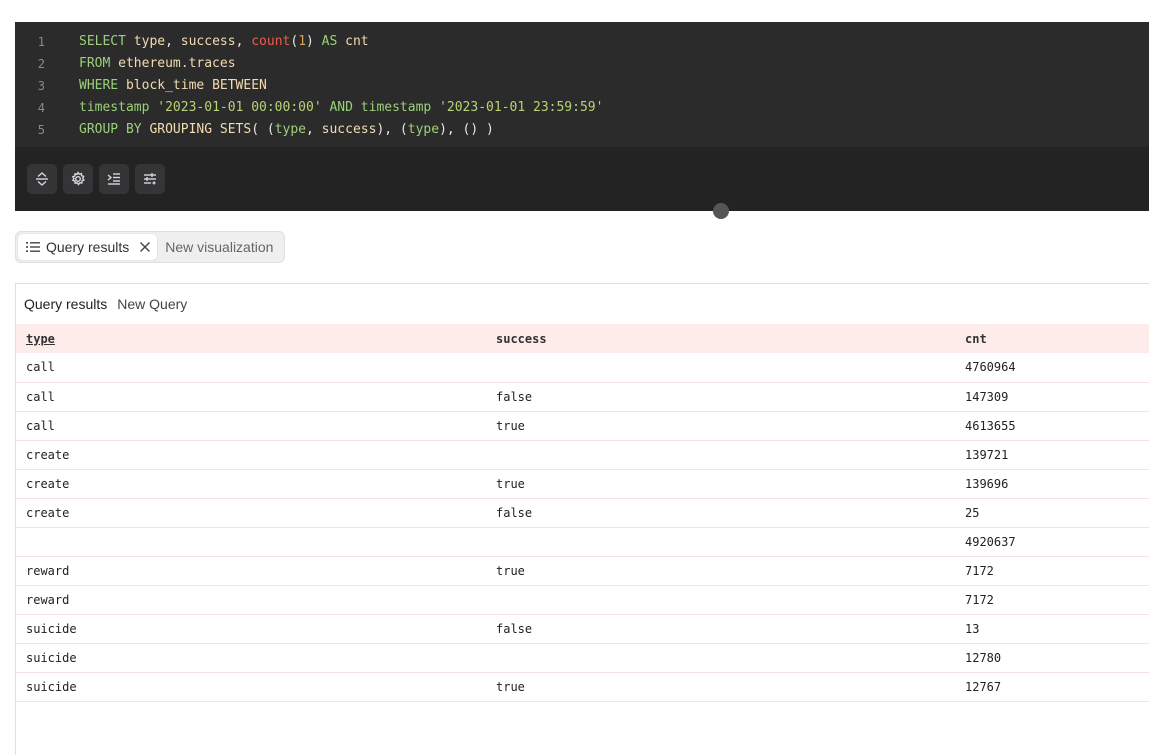 This screenshot has width=1149, height=755. I want to click on code-line: 3 WHERE block_time BETWEEN, so click(582, 86).